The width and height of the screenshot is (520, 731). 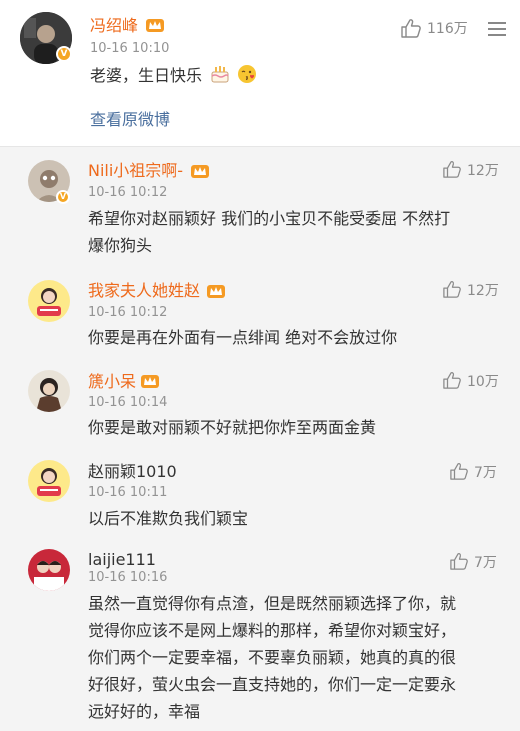 I want to click on post-time: 10-16 10:10, so click(x=130, y=48).